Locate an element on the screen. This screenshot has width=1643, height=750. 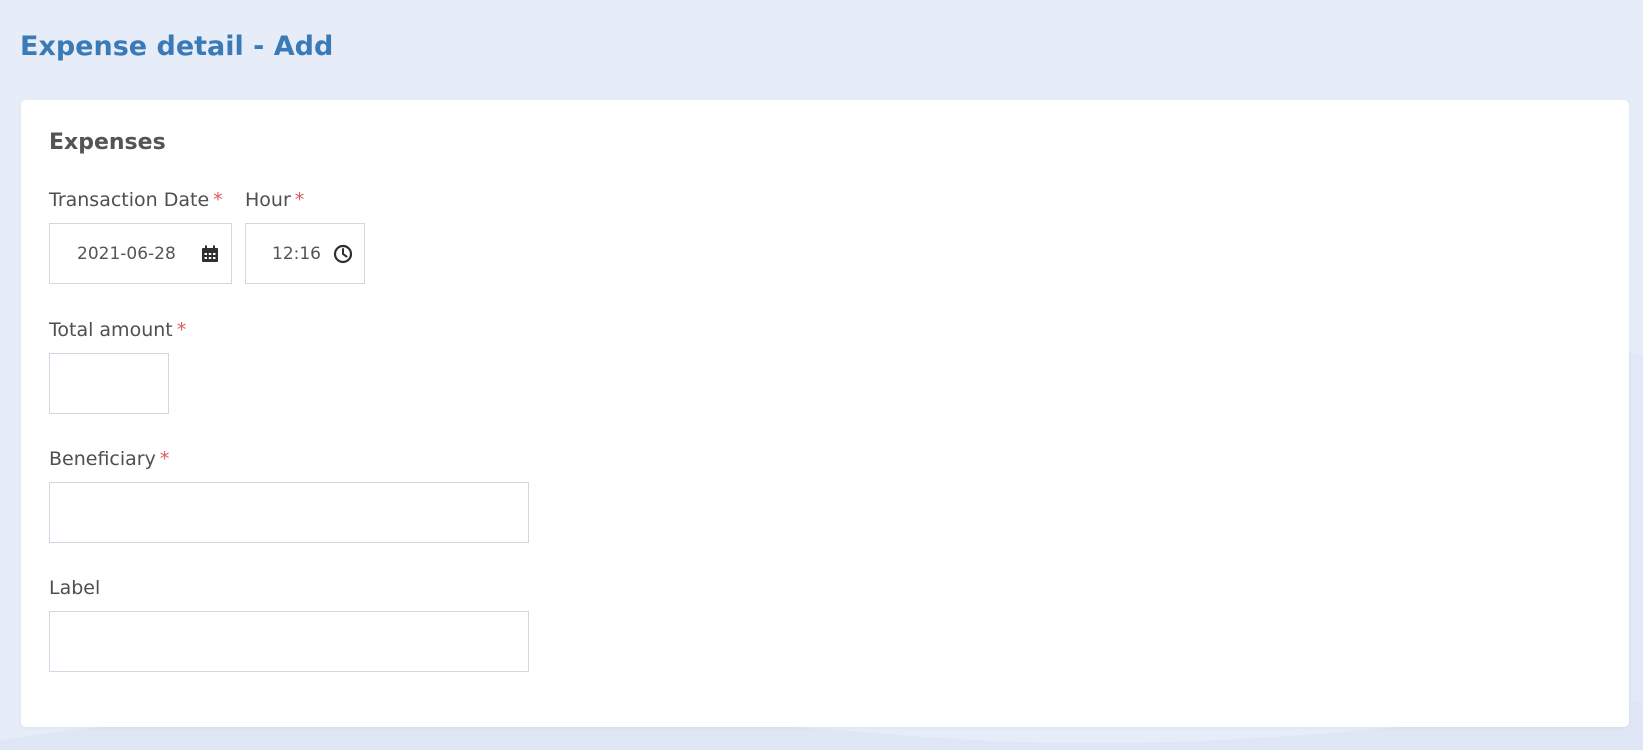
transaction-date-value: 2021-06-28 is located at coordinates (126, 253).